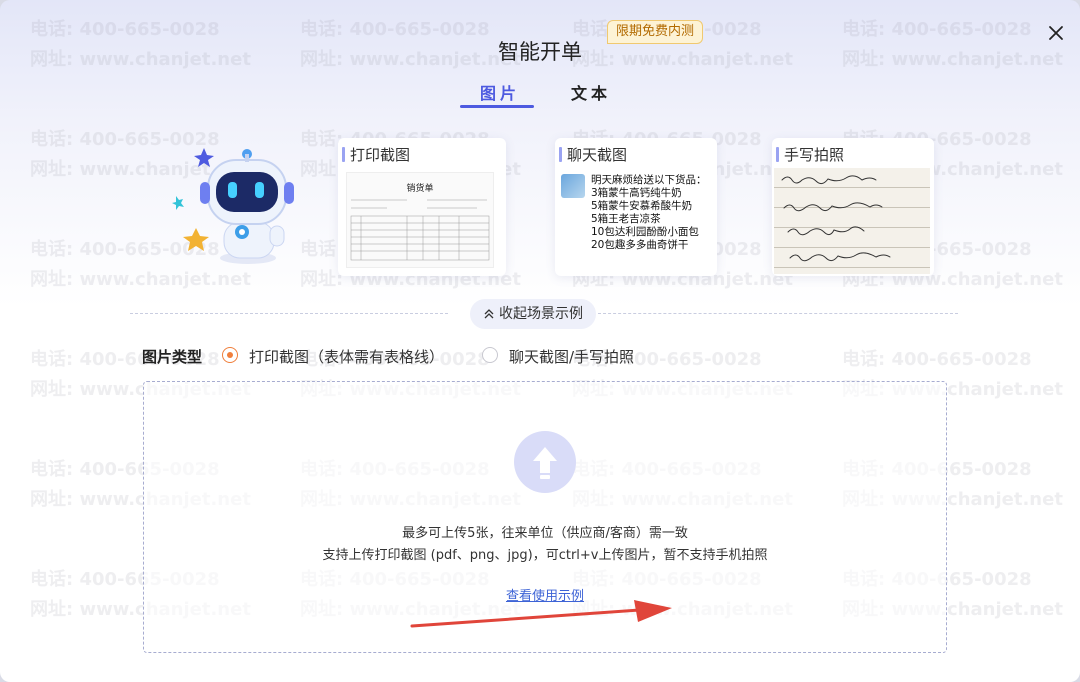  I want to click on handwritten-photo-sample, so click(852, 221).